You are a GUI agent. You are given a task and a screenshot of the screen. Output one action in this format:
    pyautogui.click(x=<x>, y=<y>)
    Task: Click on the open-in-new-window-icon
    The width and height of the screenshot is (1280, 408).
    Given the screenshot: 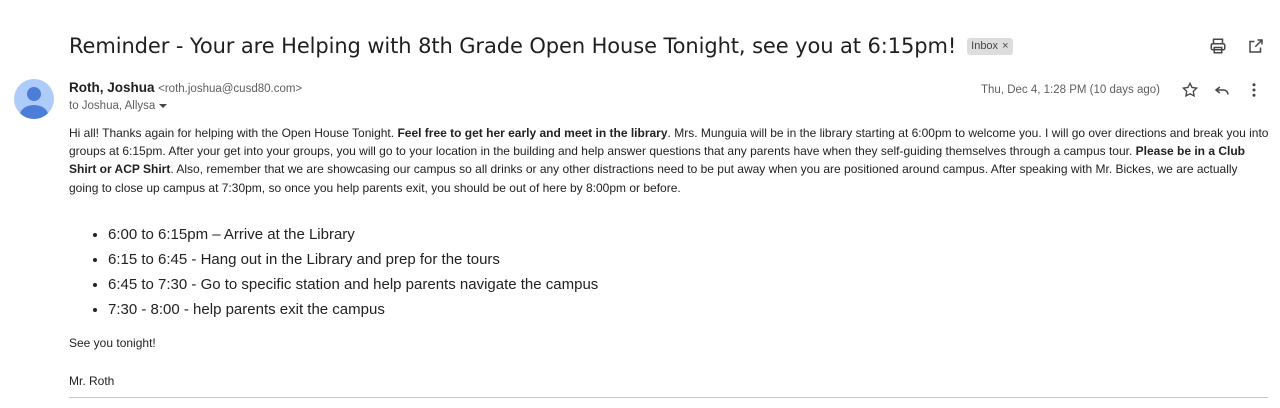 What is the action you would take?
    pyautogui.click(x=1256, y=46)
    